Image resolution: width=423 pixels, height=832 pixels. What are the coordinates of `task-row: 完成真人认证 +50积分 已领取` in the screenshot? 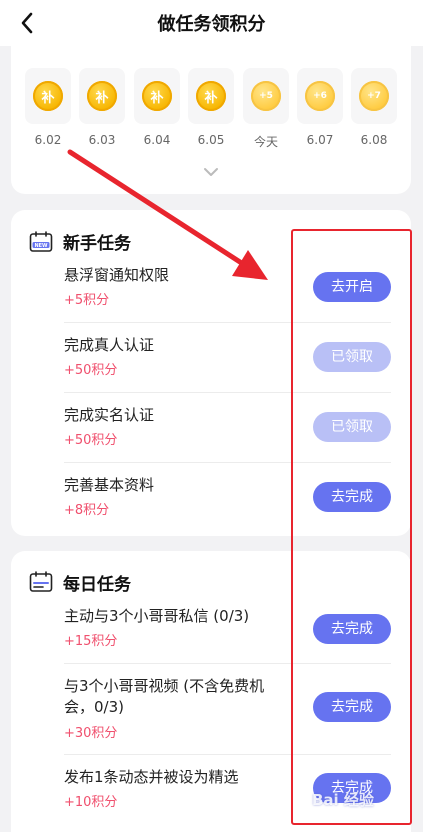 It's located at (227, 358).